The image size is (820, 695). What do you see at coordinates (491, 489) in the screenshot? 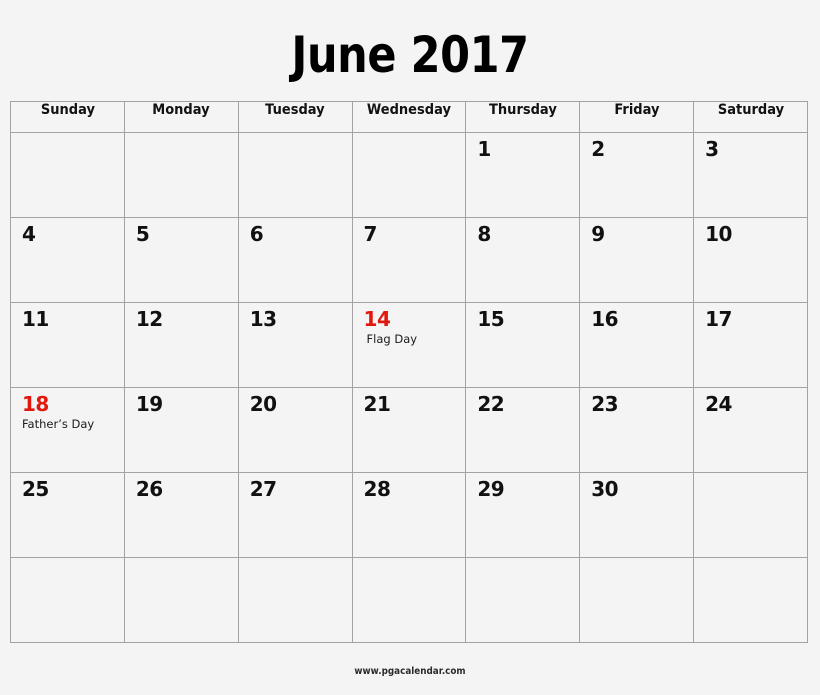
I see `day-number: 29` at bounding box center [491, 489].